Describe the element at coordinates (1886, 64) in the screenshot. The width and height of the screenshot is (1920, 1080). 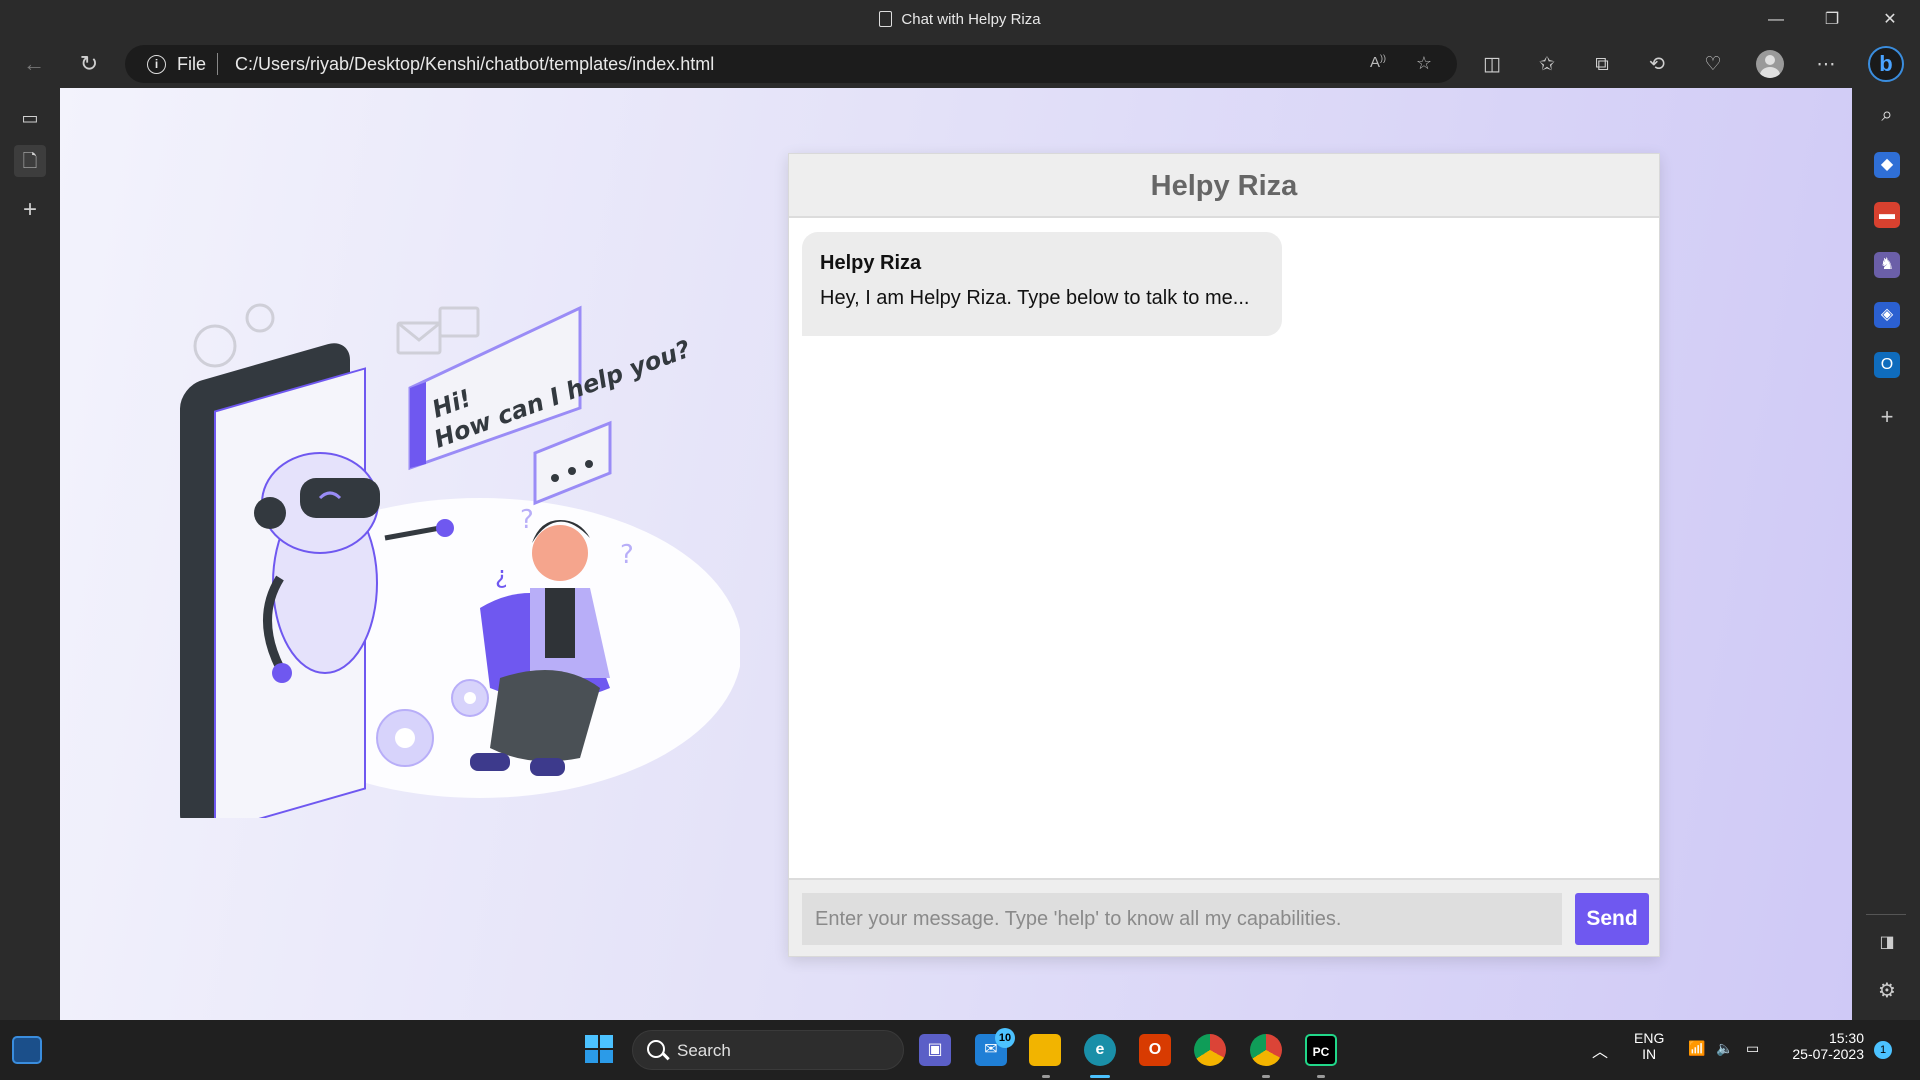
I see `bing-copilot-icon: b` at that location.